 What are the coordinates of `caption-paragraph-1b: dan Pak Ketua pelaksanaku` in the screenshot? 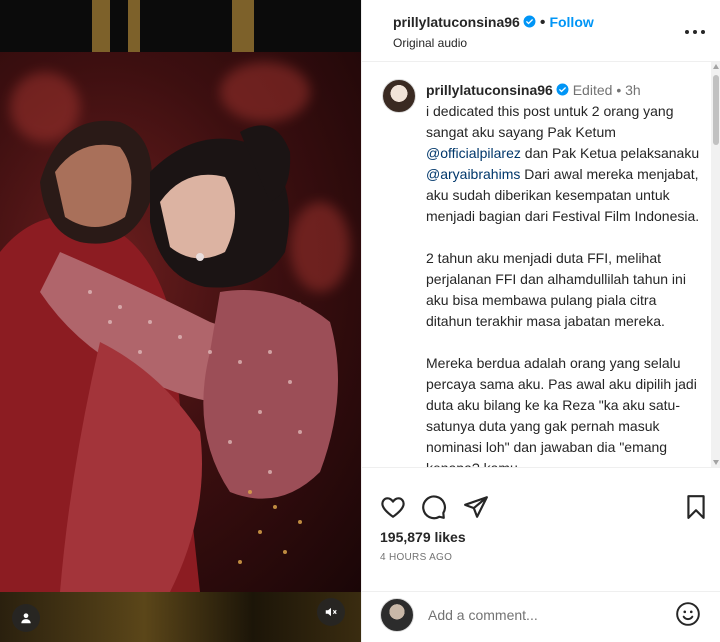 It's located at (610, 153).